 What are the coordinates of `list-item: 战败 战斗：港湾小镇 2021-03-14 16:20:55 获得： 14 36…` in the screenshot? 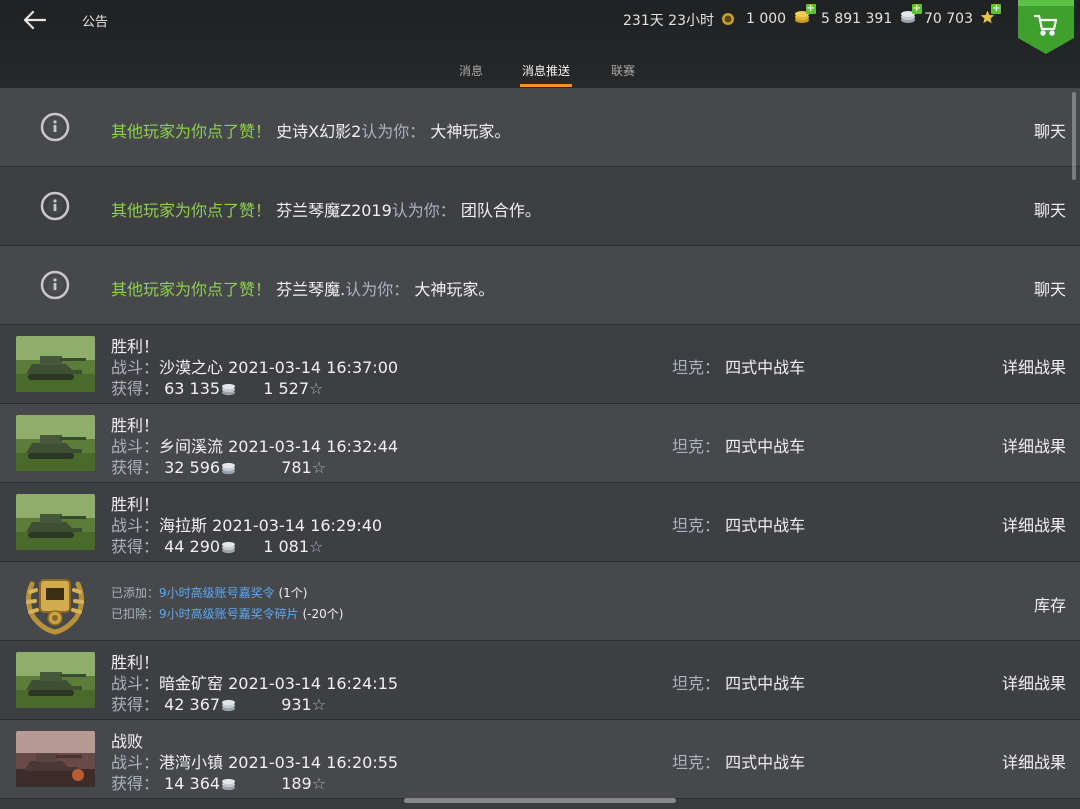 It's located at (540, 759).